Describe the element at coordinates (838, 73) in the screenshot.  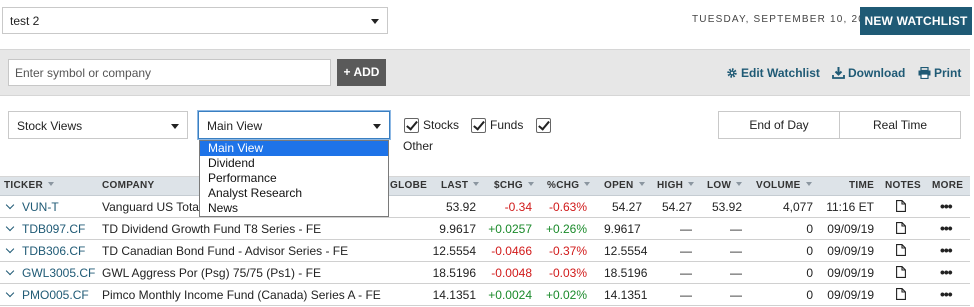
I see `download-icon` at that location.